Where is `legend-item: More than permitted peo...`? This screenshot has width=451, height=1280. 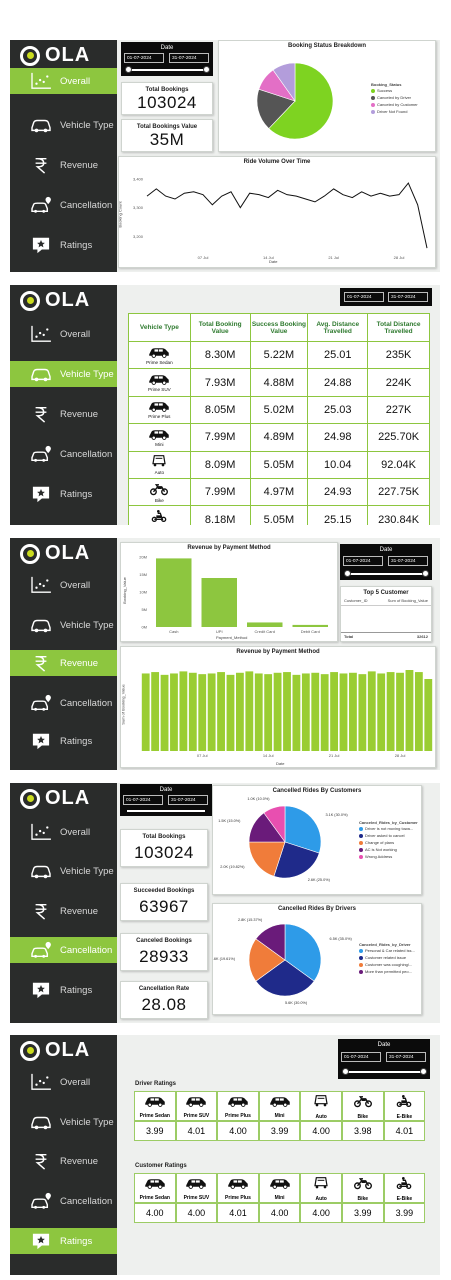
legend-item: More than permitted peo... is located at coordinates (387, 971).